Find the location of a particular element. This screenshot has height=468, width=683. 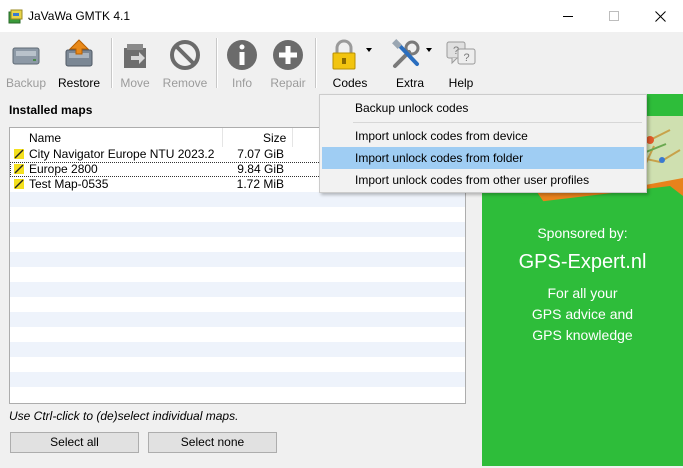

lock-icon is located at coordinates (344, 54).